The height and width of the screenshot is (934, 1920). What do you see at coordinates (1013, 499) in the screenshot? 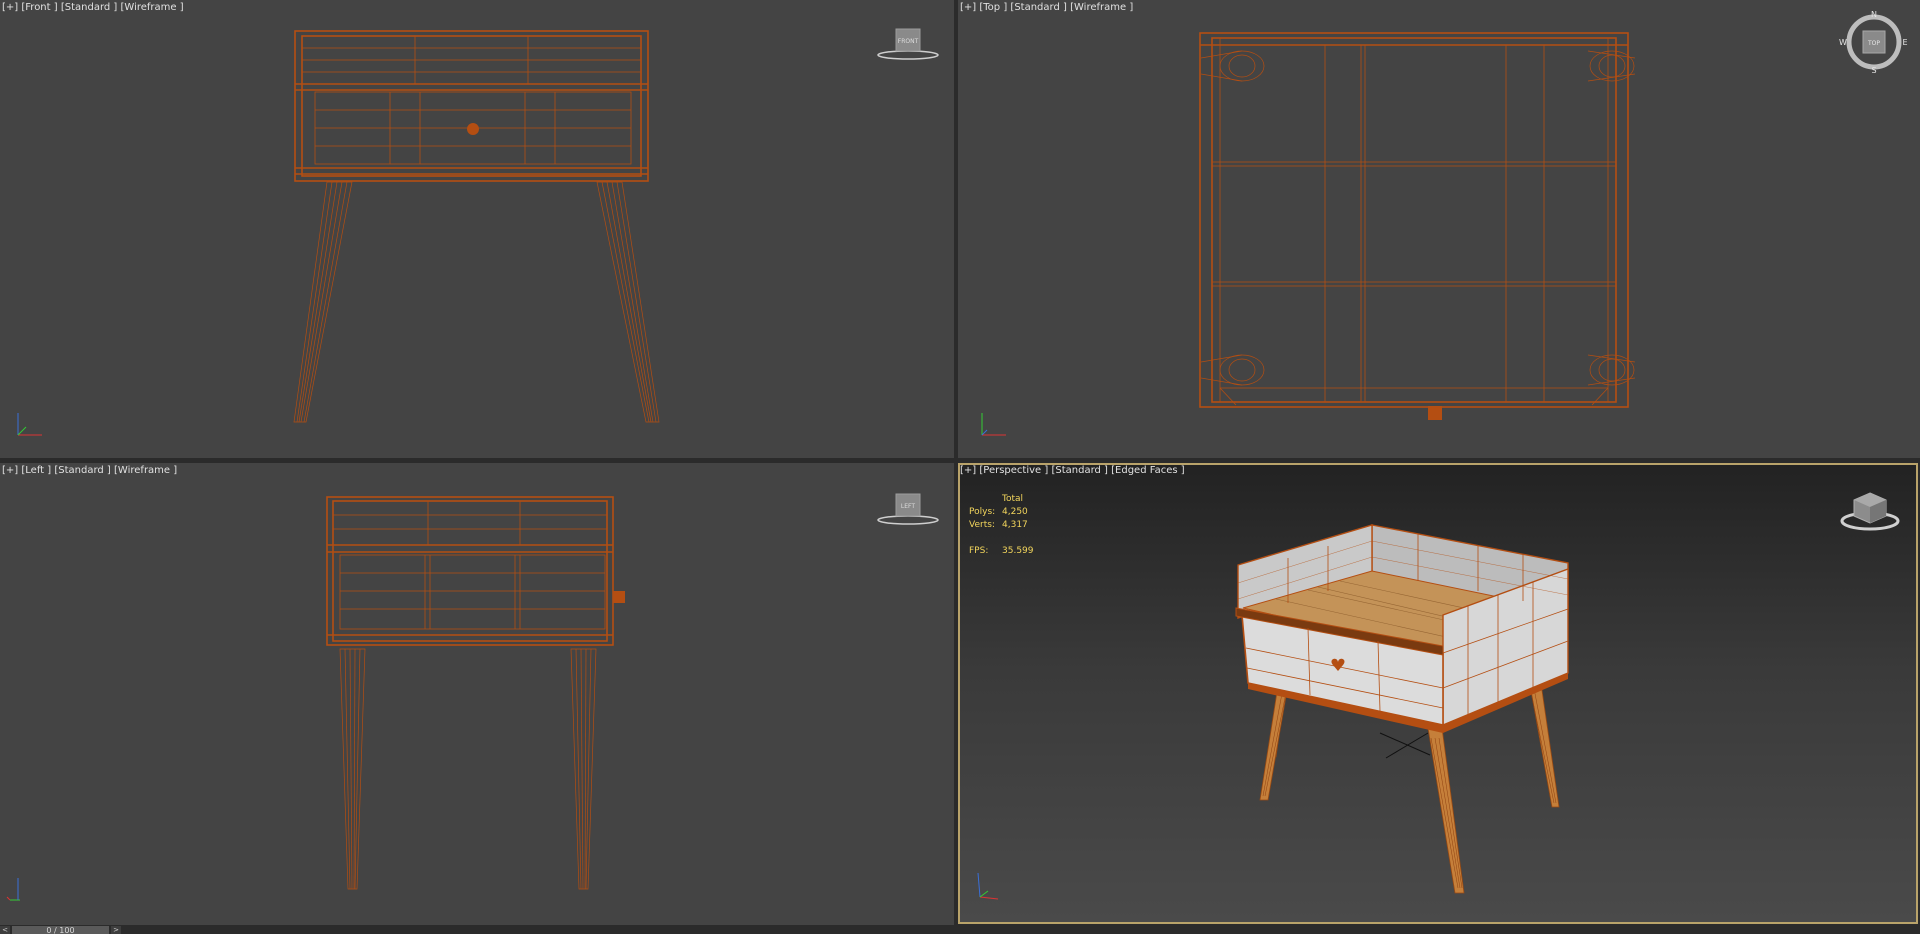
I see `stats-total-label: Total` at bounding box center [1013, 499].